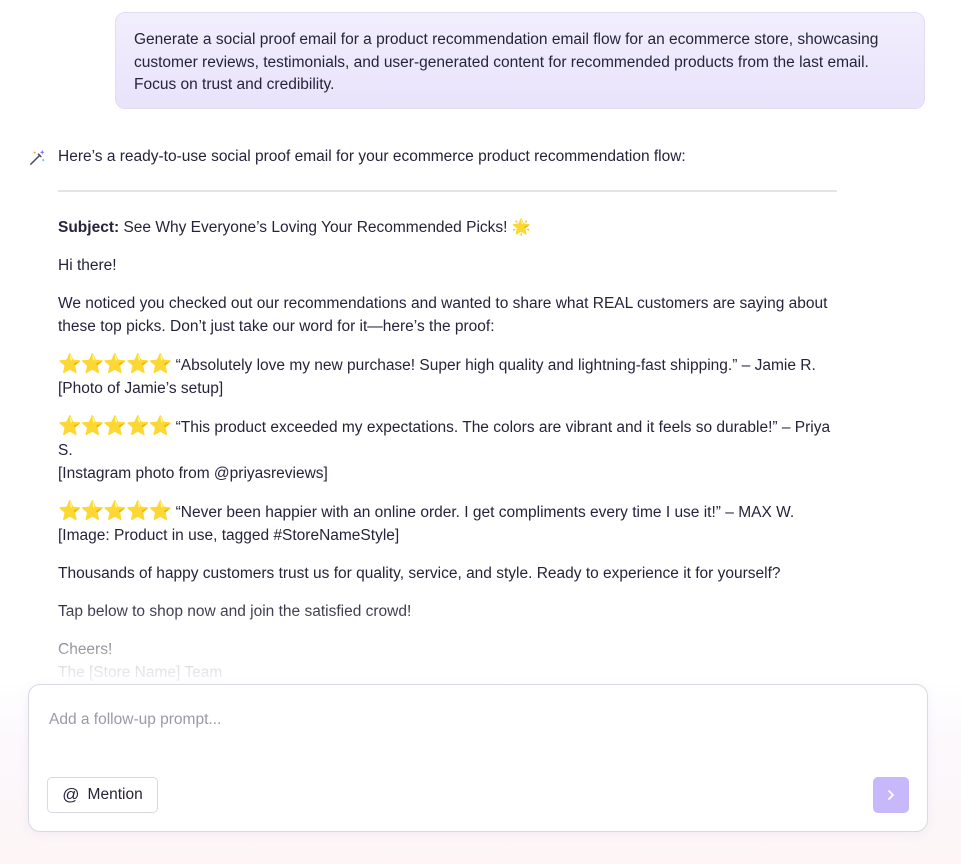 The image size is (961, 864). I want to click on email-greeting: Hi there!, so click(87, 265).